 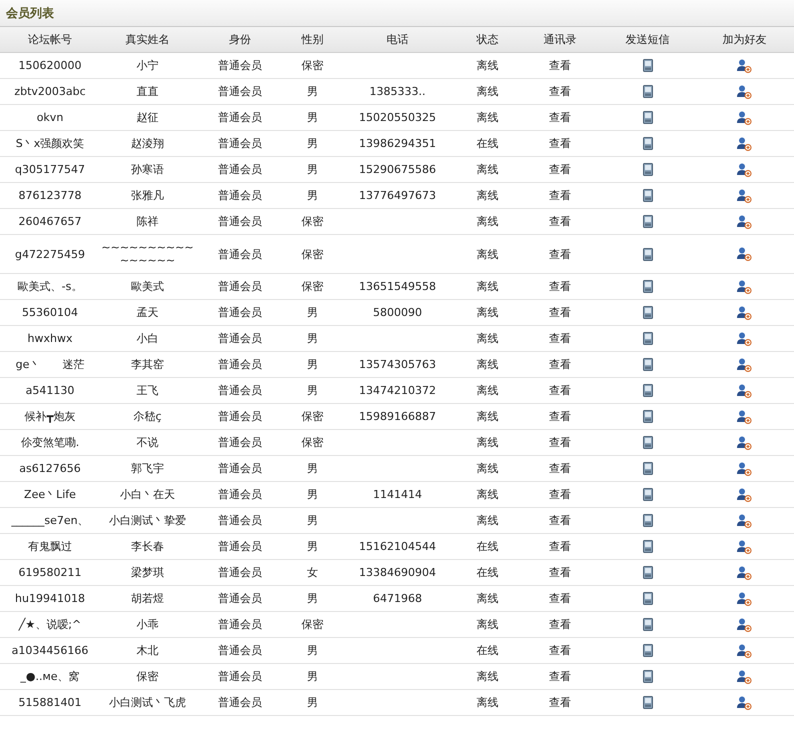 I want to click on table-cell-text: 小宁, so click(x=148, y=65).